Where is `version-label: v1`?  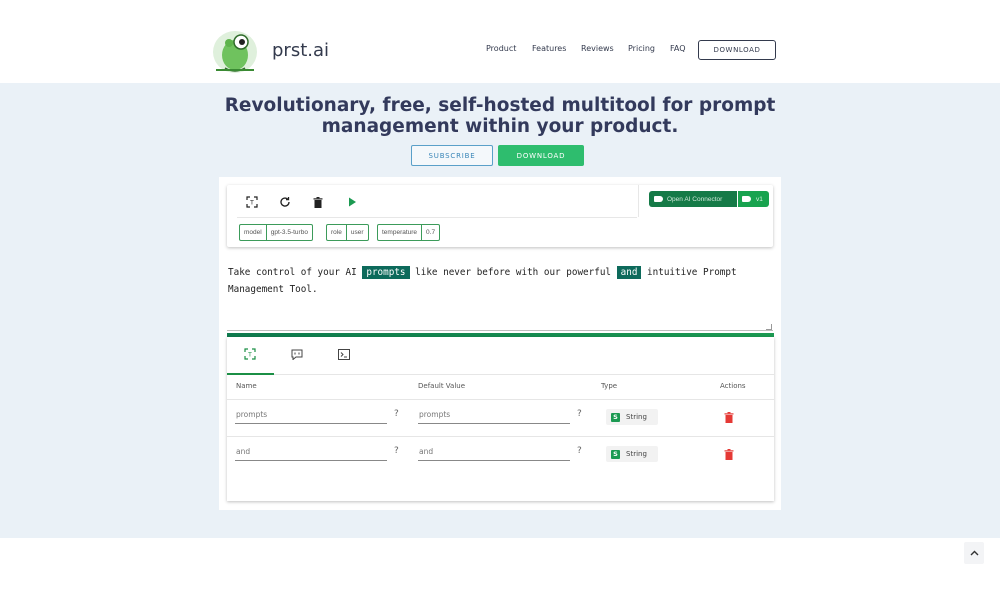
version-label: v1 is located at coordinates (759, 199).